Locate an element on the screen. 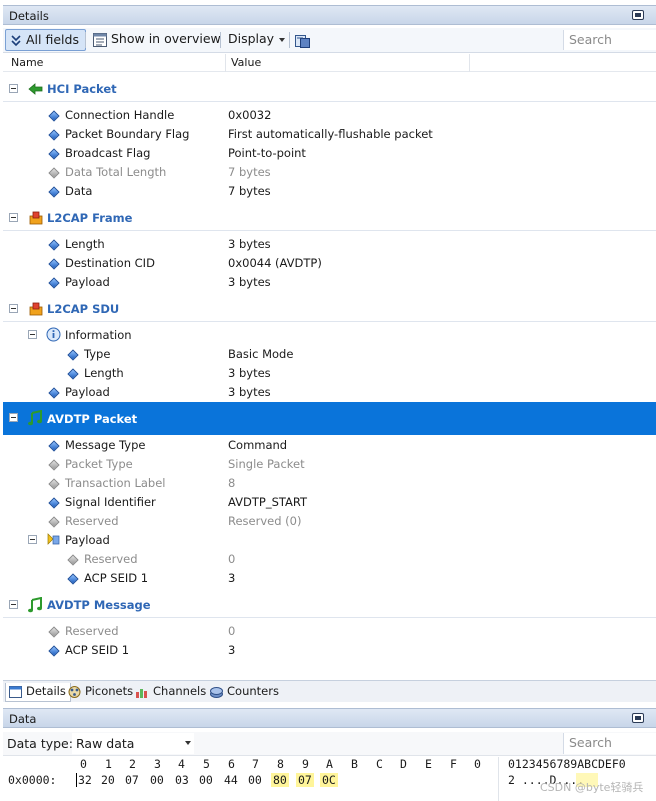  hex-byte-highlighted: 07 is located at coordinates (305, 780).